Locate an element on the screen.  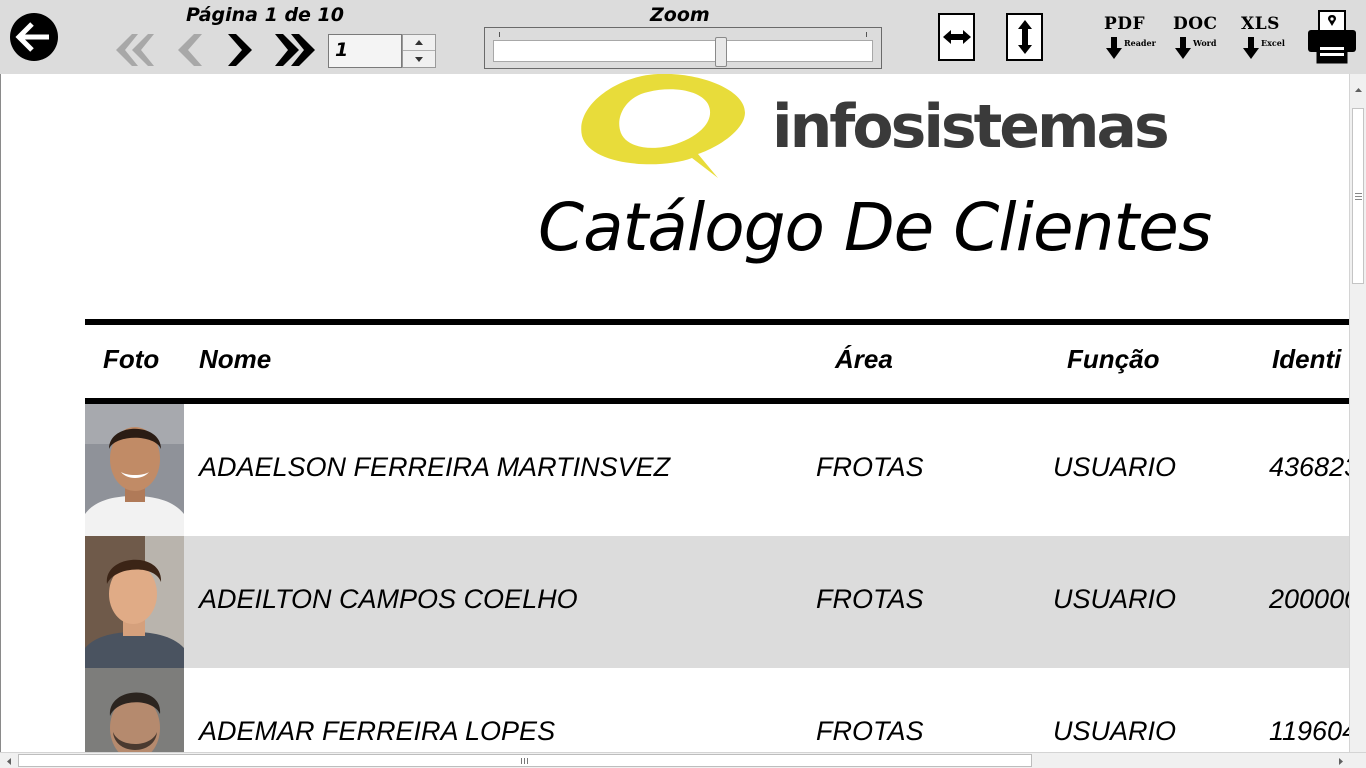
export-pdf-label: PDF is located at coordinates (1125, 24).